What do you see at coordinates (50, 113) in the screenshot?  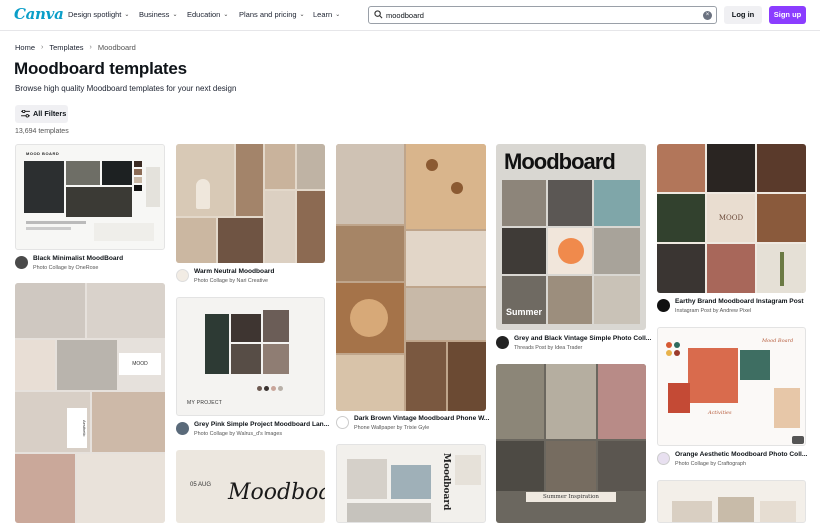 I see `all-filters-label: All Filters` at bounding box center [50, 113].